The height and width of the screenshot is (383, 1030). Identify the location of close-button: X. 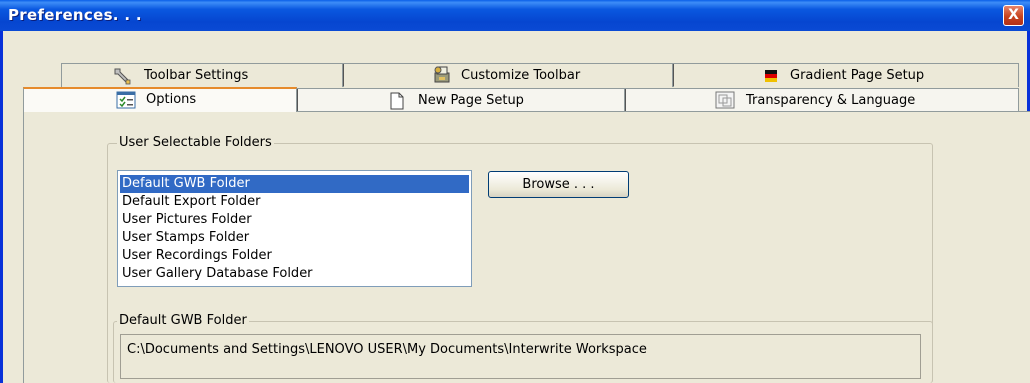
(1013, 15).